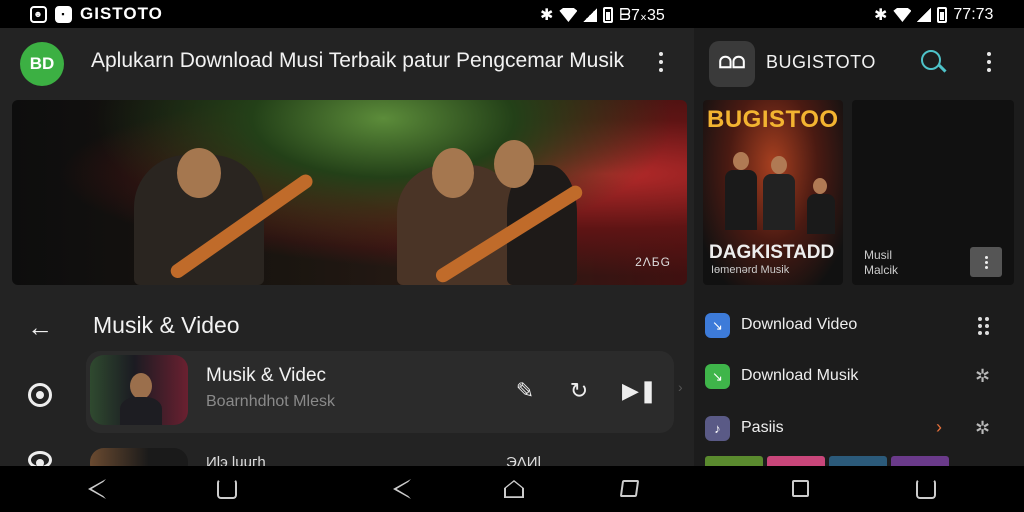 This screenshot has height=512, width=1024. I want to click on hero-caption: 2ΛБG, so click(653, 262).